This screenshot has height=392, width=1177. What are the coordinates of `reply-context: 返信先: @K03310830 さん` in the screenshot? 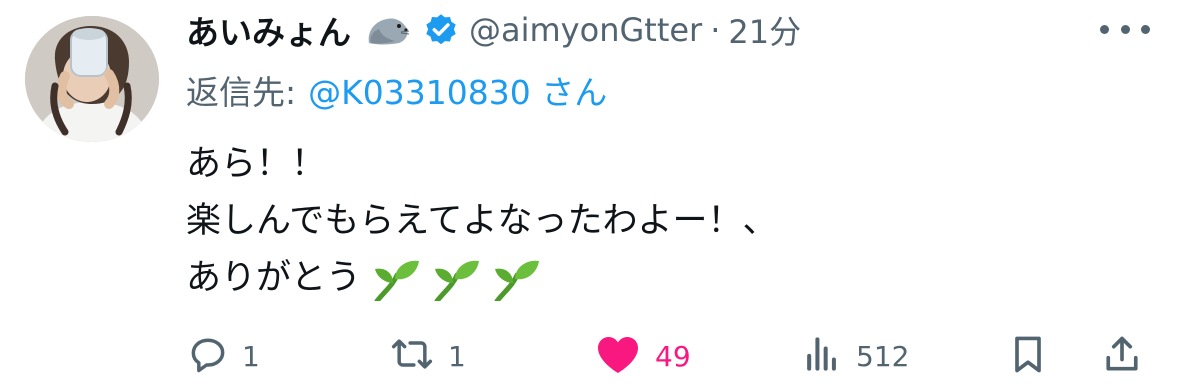 It's located at (396, 90).